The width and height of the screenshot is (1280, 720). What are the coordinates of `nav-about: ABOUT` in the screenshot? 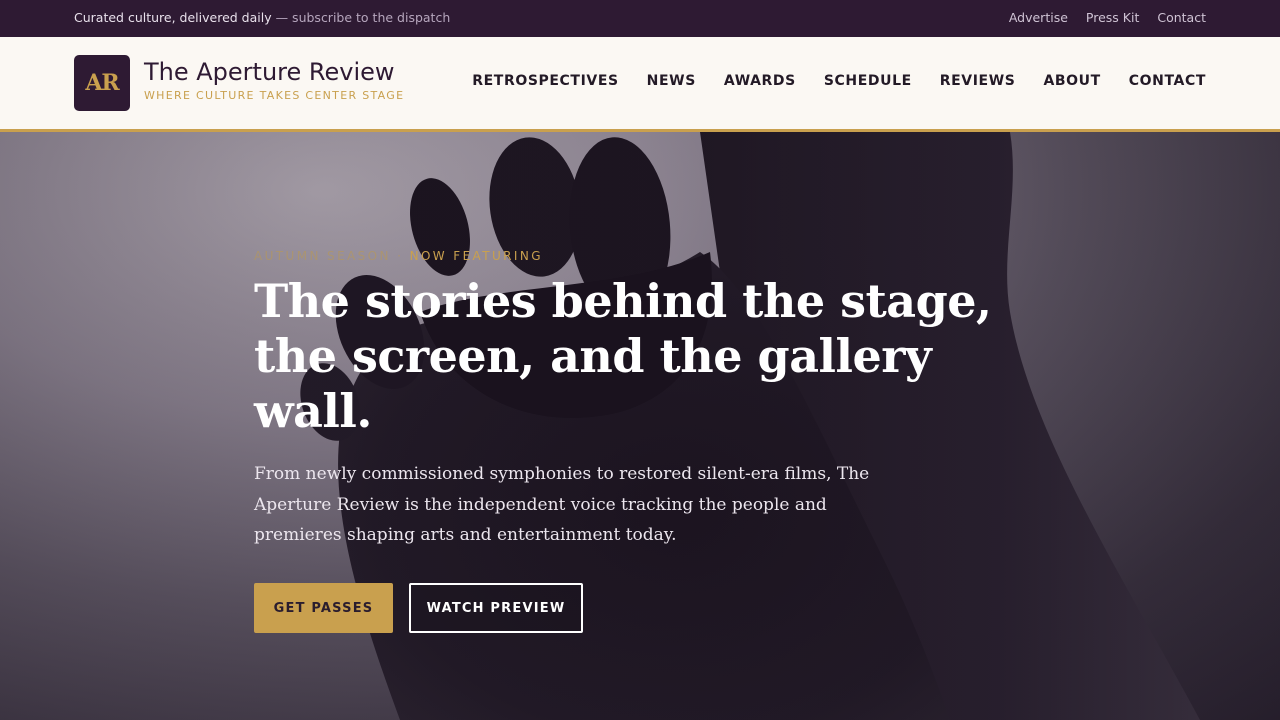 It's located at (1071, 81).